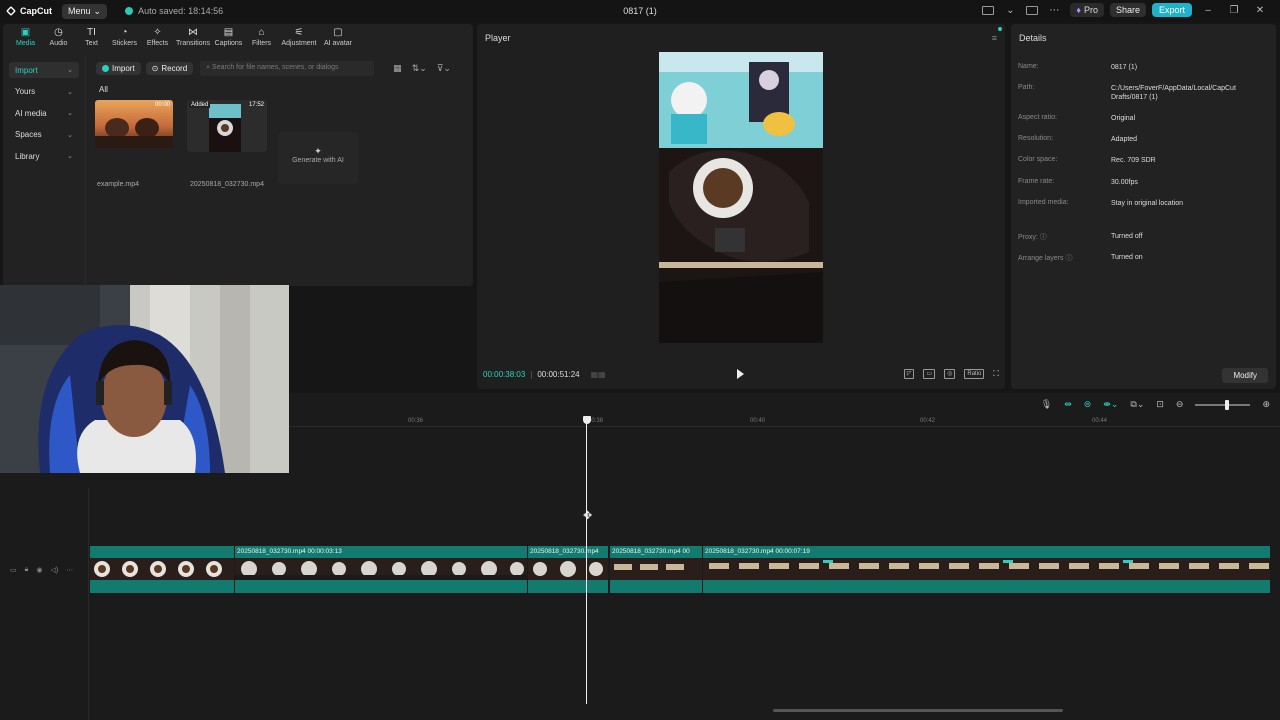 The height and width of the screenshot is (720, 1280). Describe the element at coordinates (381, 569) in the screenshot. I see `video-clip: 20250818_032730.mp4 00:00:03:13` at that location.